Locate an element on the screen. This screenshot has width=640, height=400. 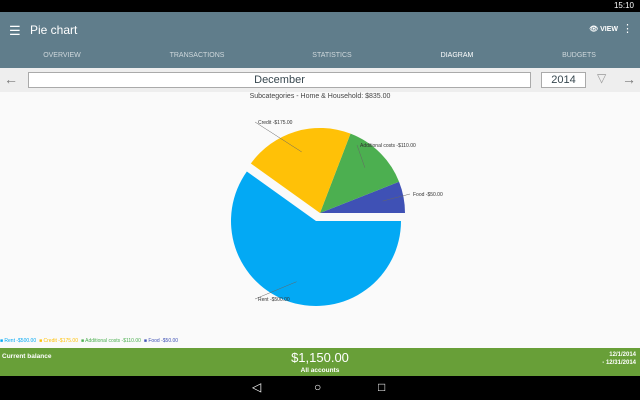
legend-item: ■ Rent -$500.00 is located at coordinates (18, 341).